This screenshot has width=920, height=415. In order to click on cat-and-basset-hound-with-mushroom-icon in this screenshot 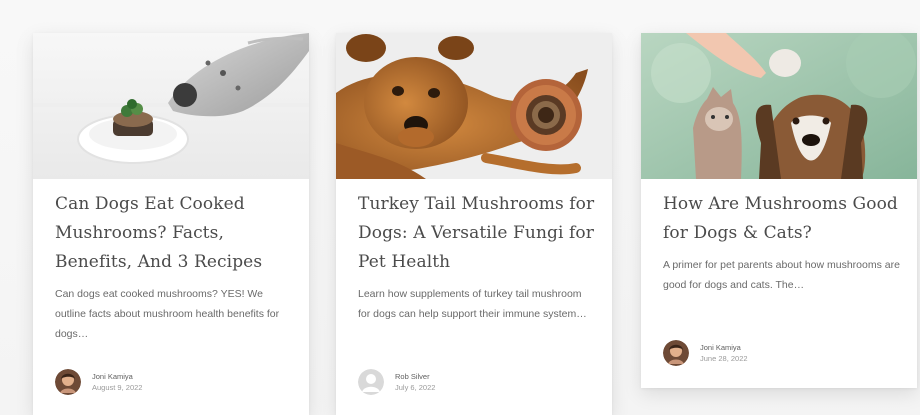, I will do `click(779, 106)`.